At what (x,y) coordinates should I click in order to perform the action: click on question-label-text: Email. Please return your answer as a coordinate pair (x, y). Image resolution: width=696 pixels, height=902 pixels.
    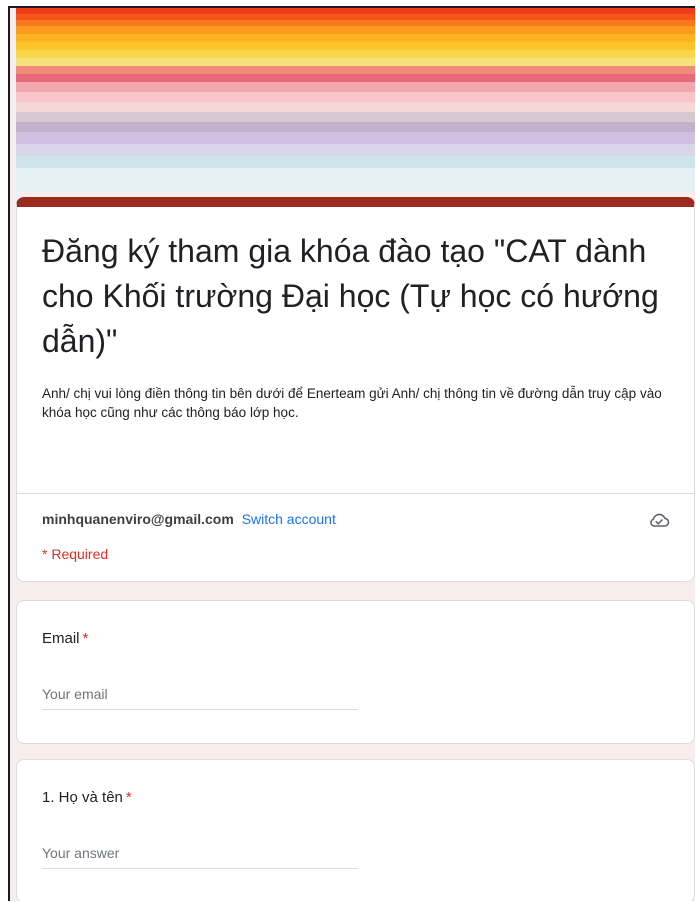
    Looking at the image, I should click on (61, 638).